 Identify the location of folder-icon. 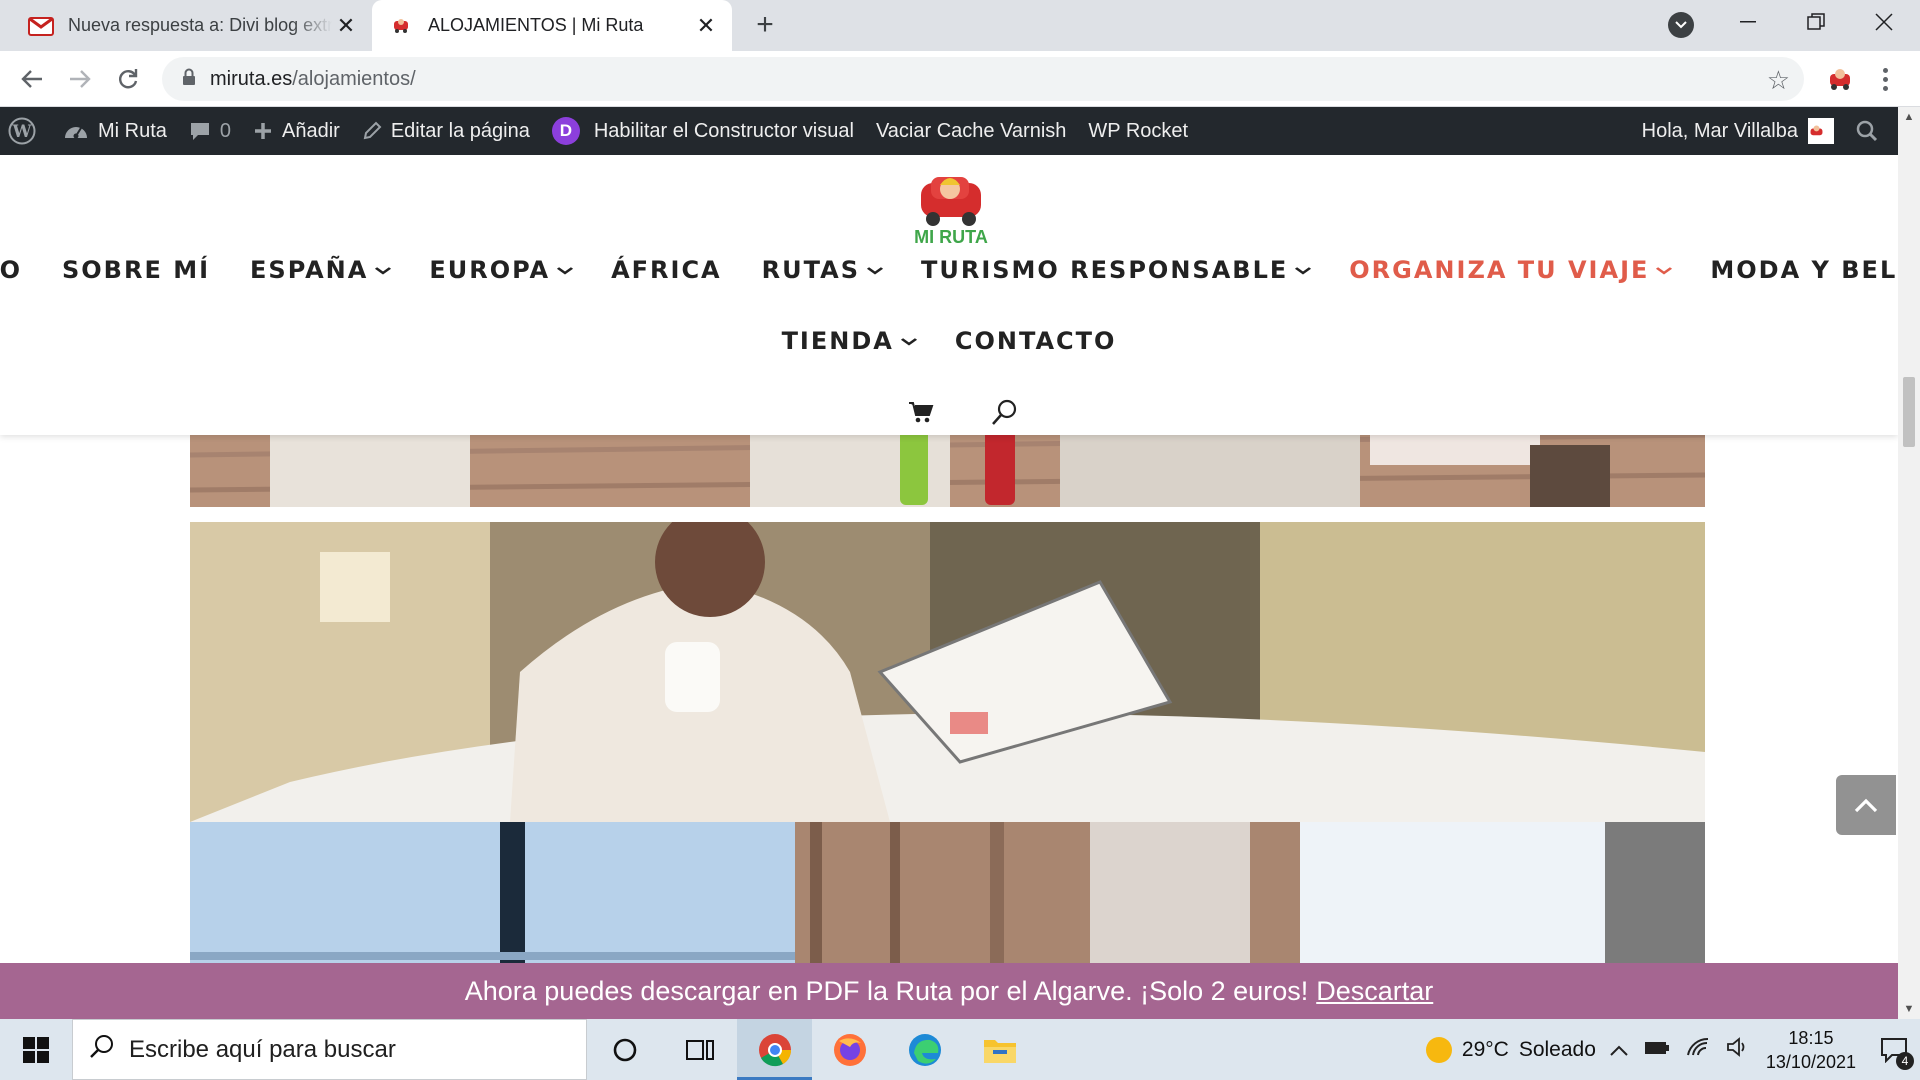
(999, 1051).